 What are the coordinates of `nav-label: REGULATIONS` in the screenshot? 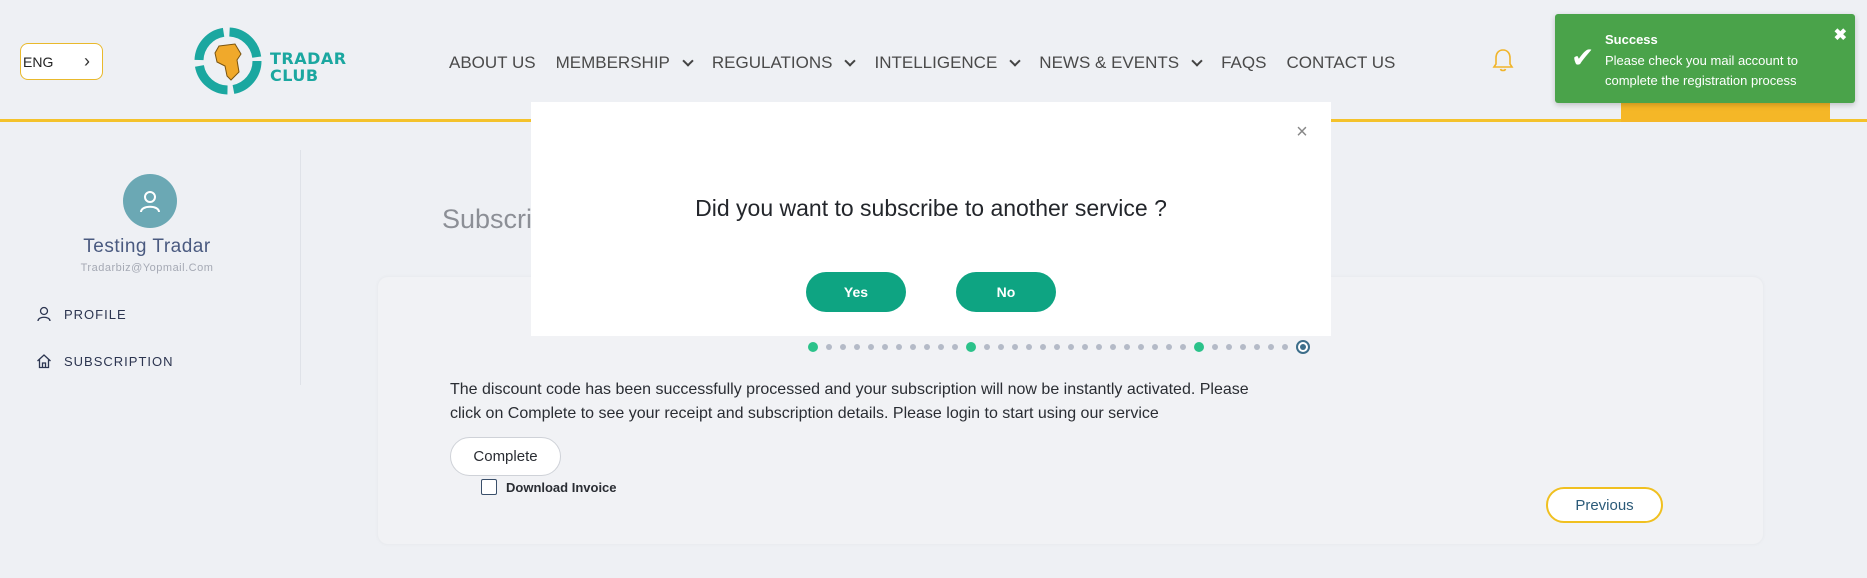 It's located at (772, 62).